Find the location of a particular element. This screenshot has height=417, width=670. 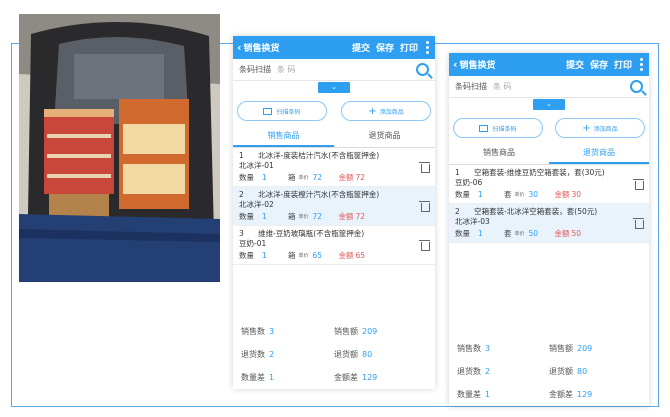

price-field: 30 is located at coordinates (540, 195).